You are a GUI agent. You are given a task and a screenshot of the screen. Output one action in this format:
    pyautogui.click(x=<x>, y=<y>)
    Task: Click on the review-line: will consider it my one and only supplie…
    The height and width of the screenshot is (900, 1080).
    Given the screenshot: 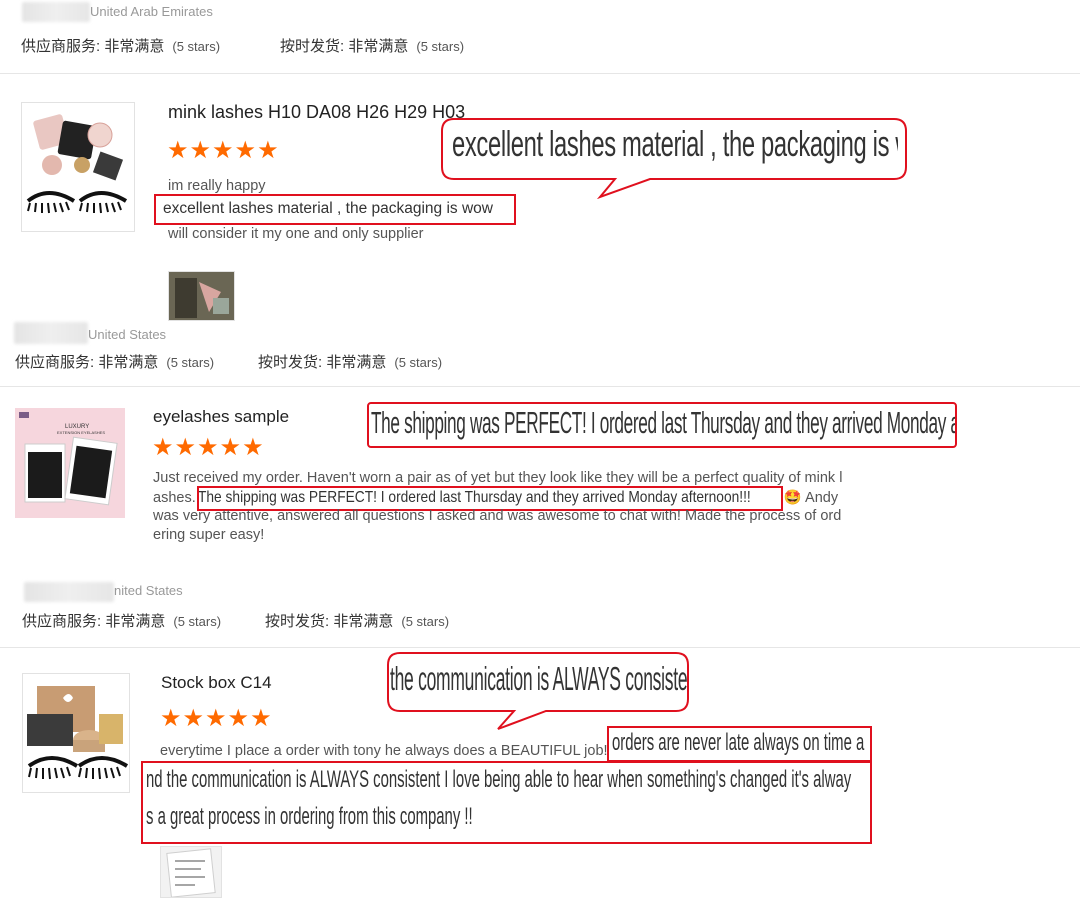 What is the action you would take?
    pyautogui.click(x=296, y=234)
    